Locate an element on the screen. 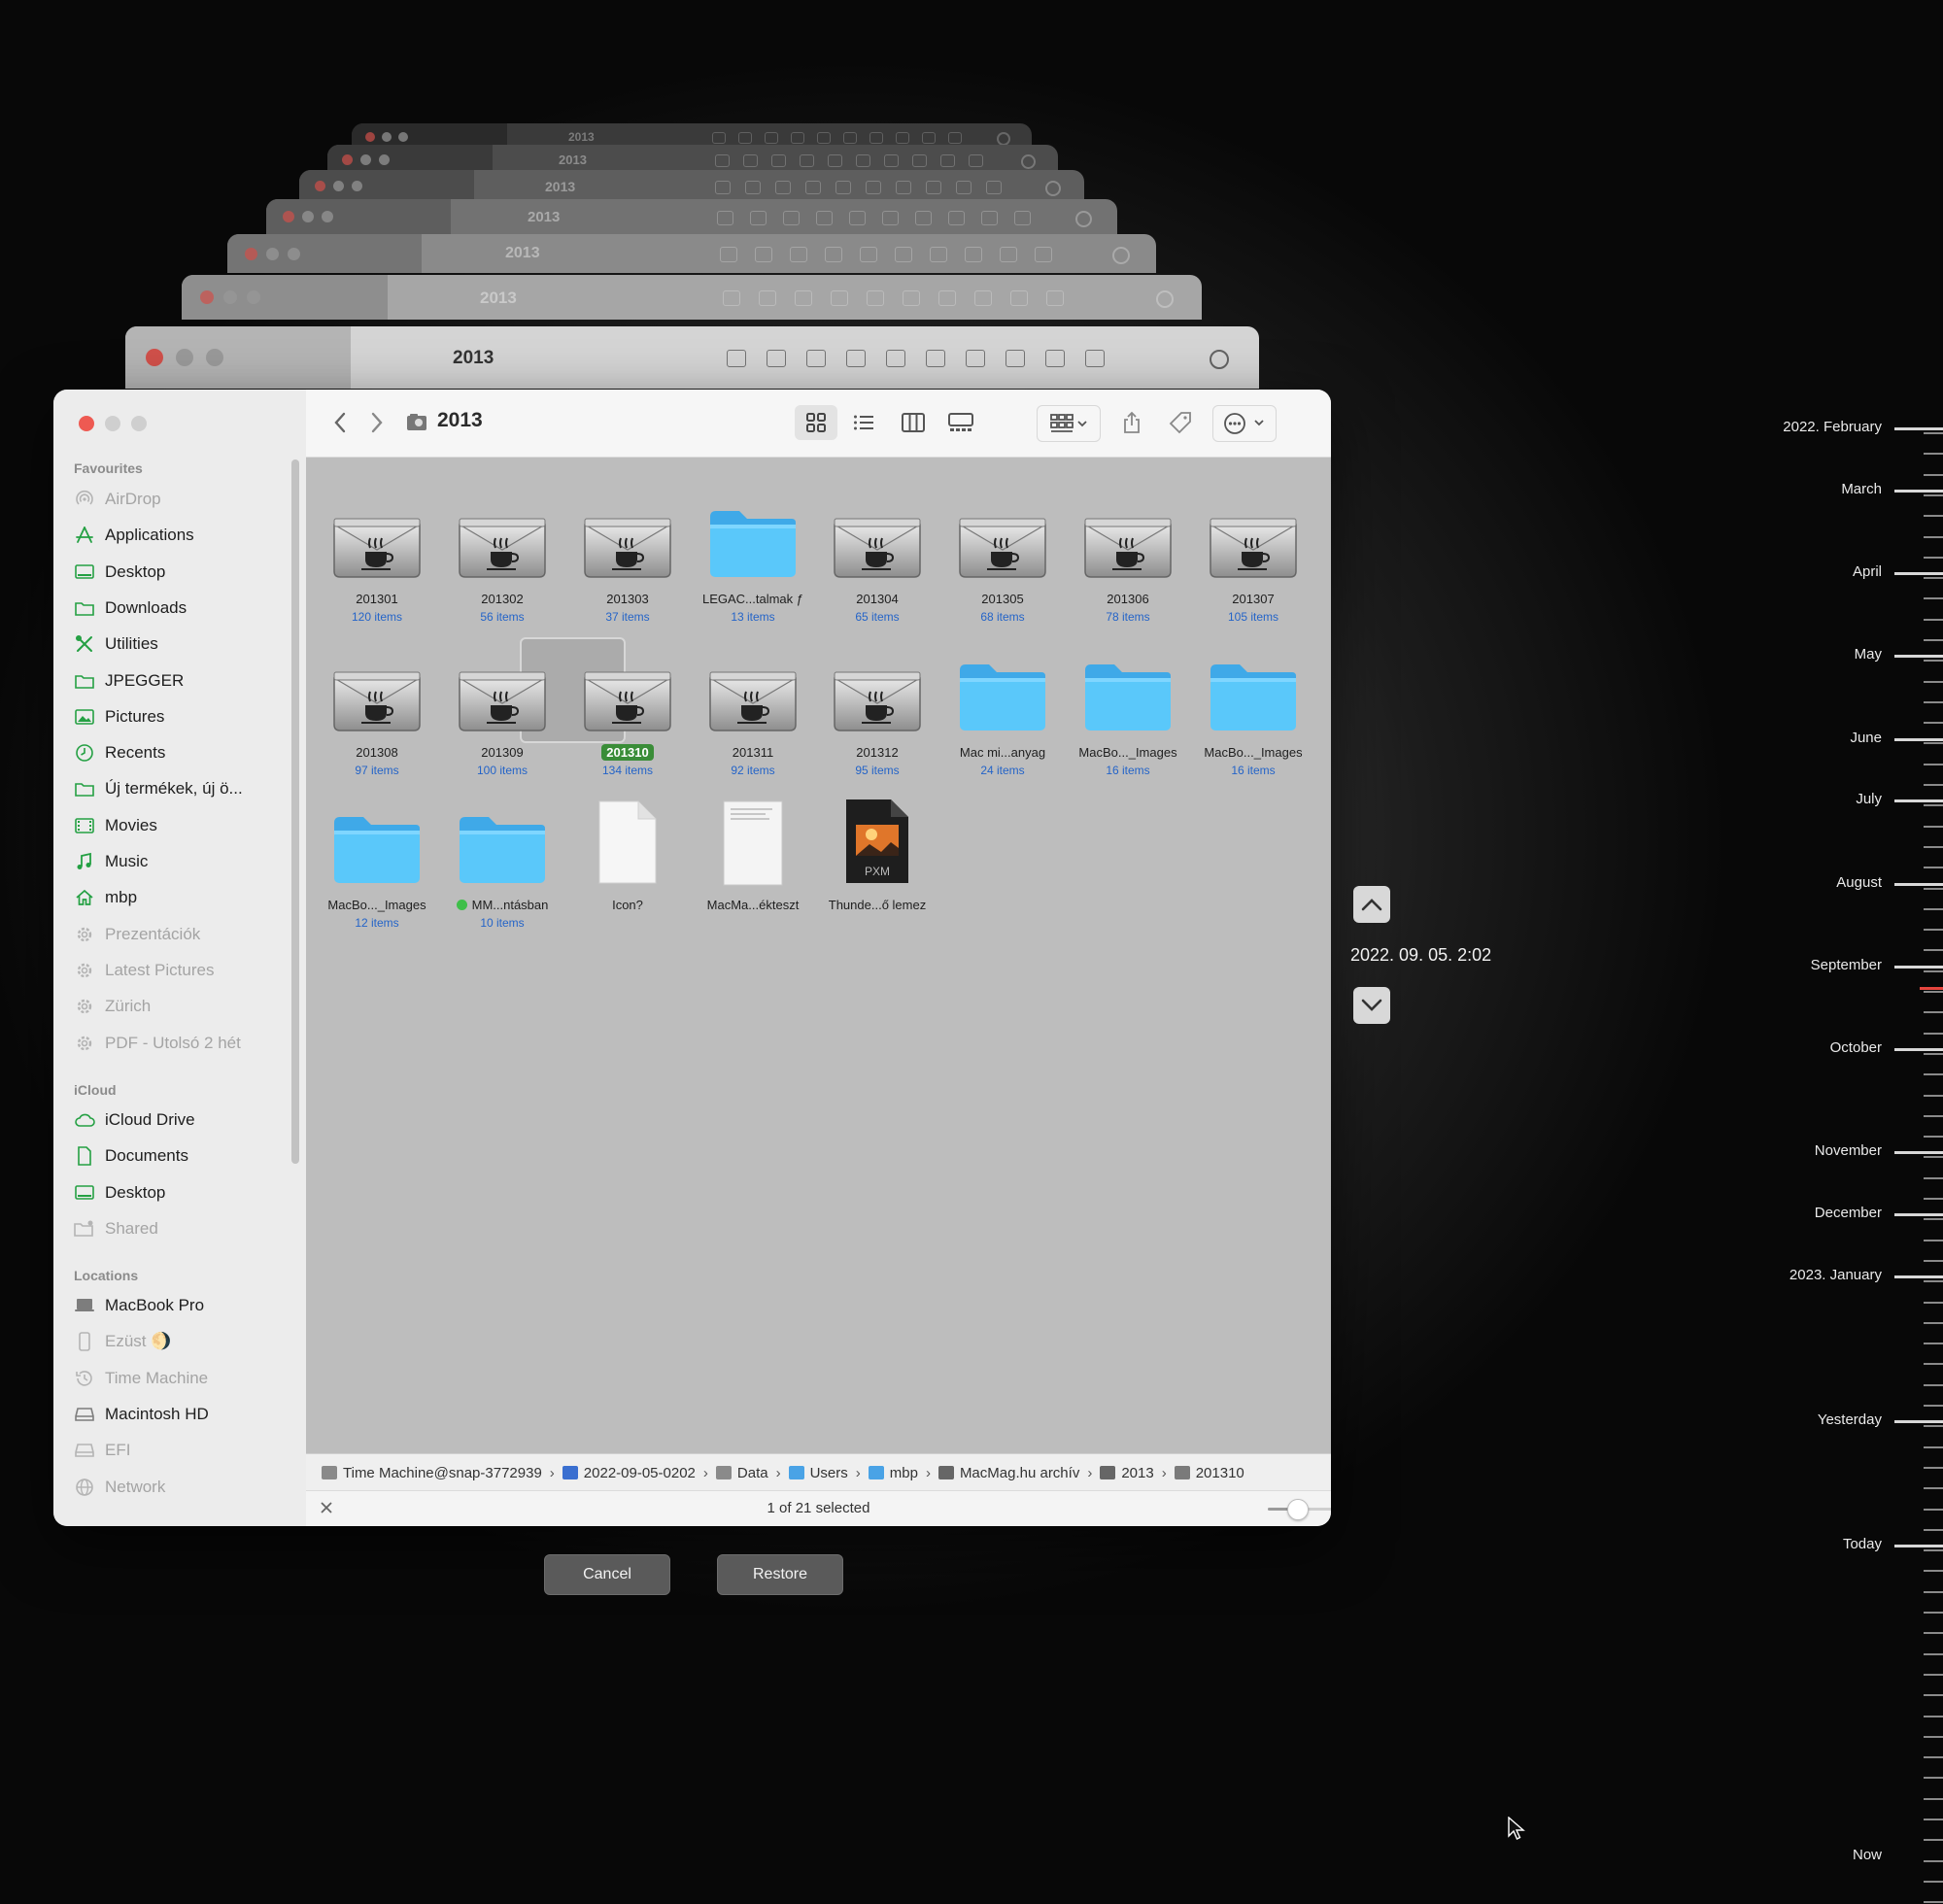 This screenshot has width=1943, height=1904. timeline-label: Today is located at coordinates (1863, 1544).